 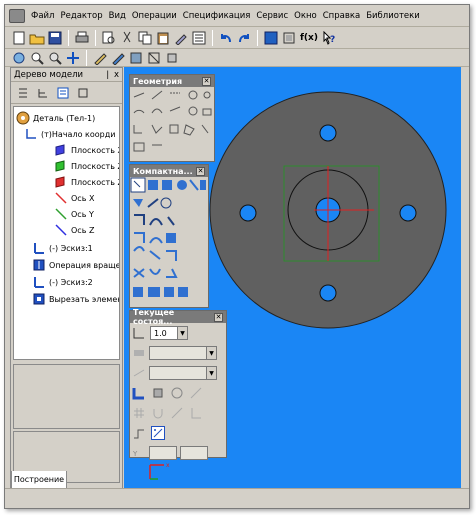 What do you see at coordinates (109, 38) in the screenshot?
I see `preview-icon` at bounding box center [109, 38].